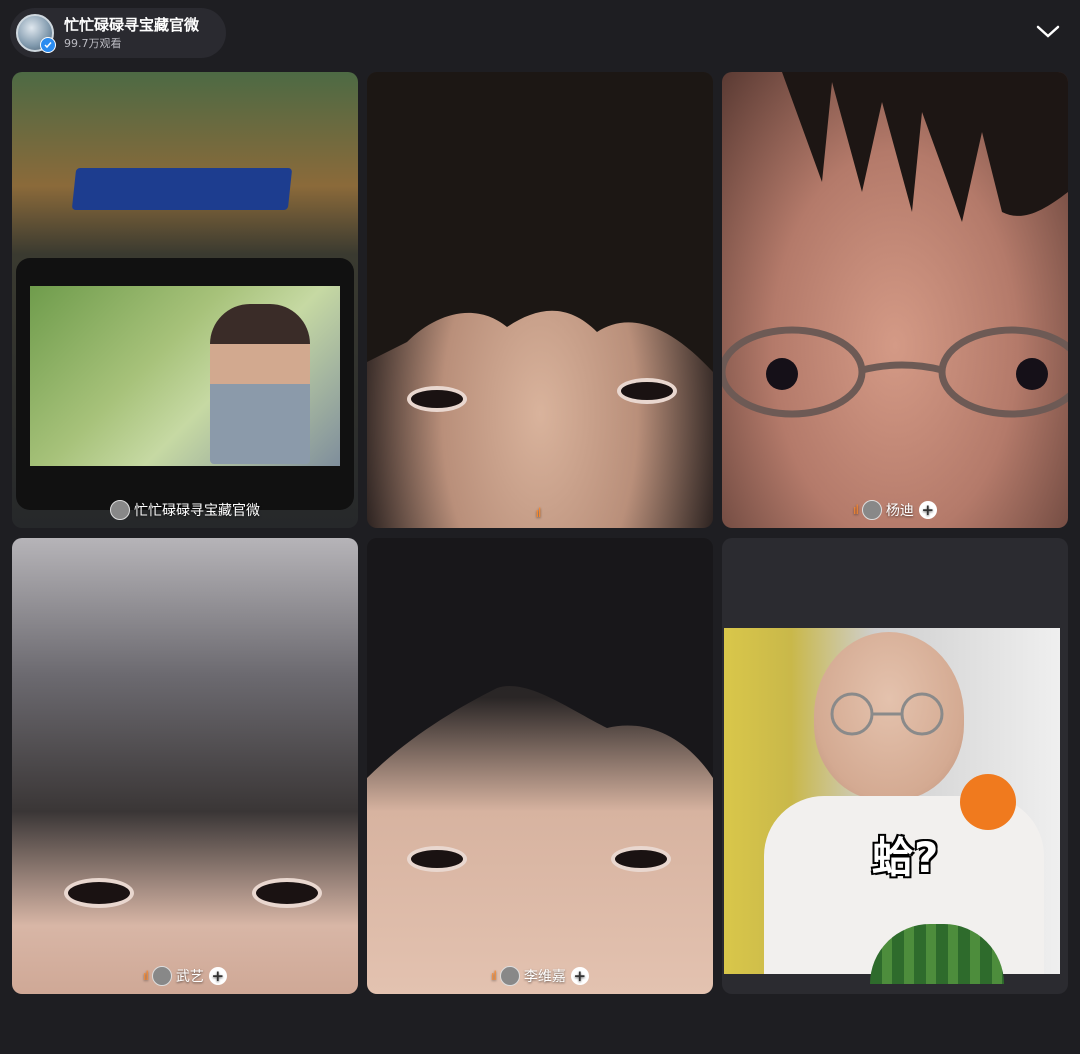 The image size is (1080, 1054). Describe the element at coordinates (1048, 32) in the screenshot. I see `chevron-down-icon` at that location.